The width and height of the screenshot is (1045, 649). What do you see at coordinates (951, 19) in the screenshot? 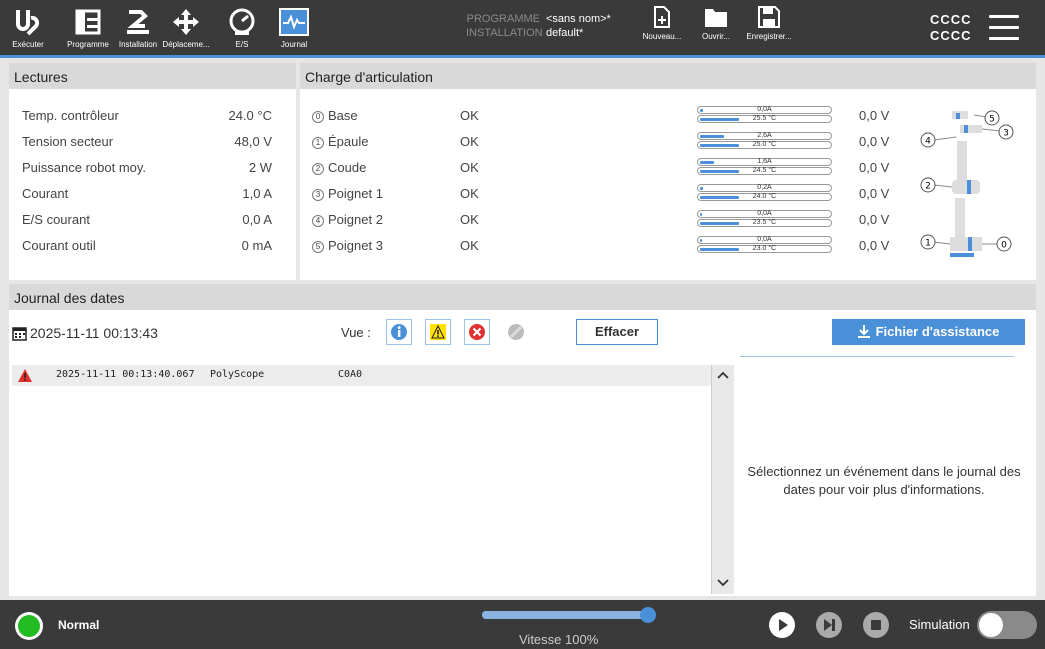
I see `user-line-1: CCCC` at bounding box center [951, 19].